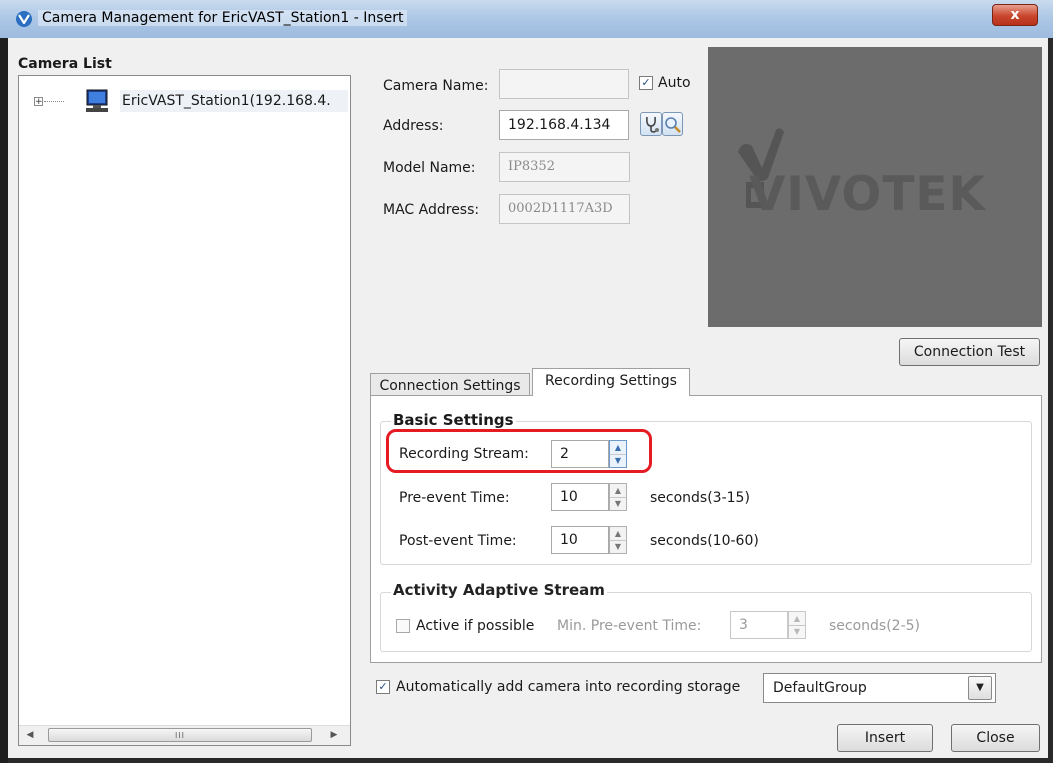  I want to click on camera-name-field, so click(564, 84).